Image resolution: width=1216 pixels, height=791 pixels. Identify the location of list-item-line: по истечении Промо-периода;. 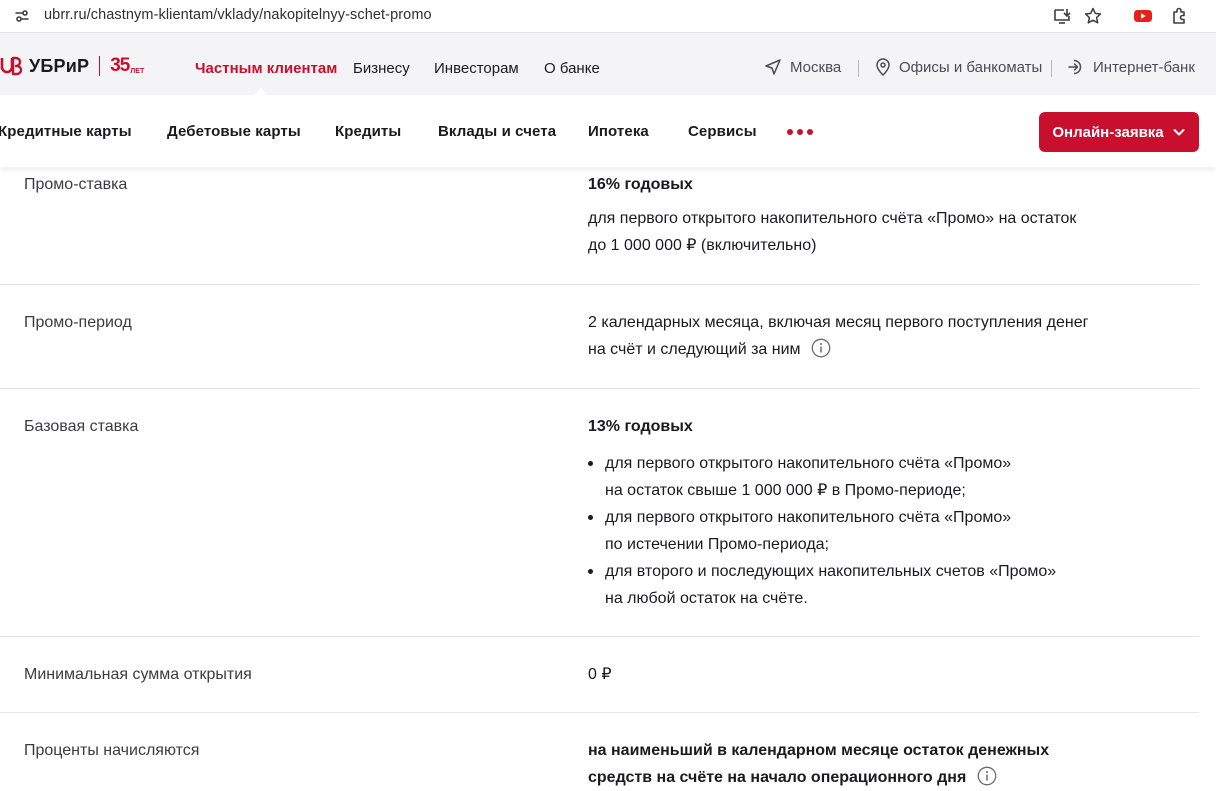
(717, 544).